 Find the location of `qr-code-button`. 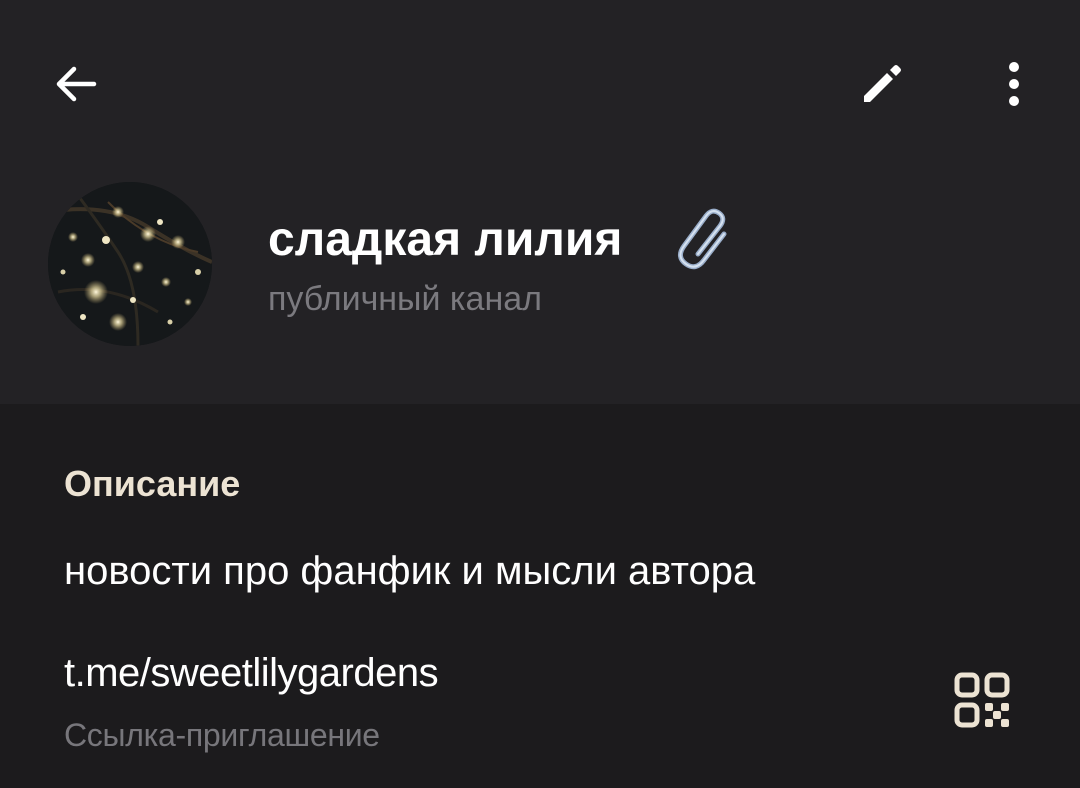

qr-code-button is located at coordinates (982, 700).